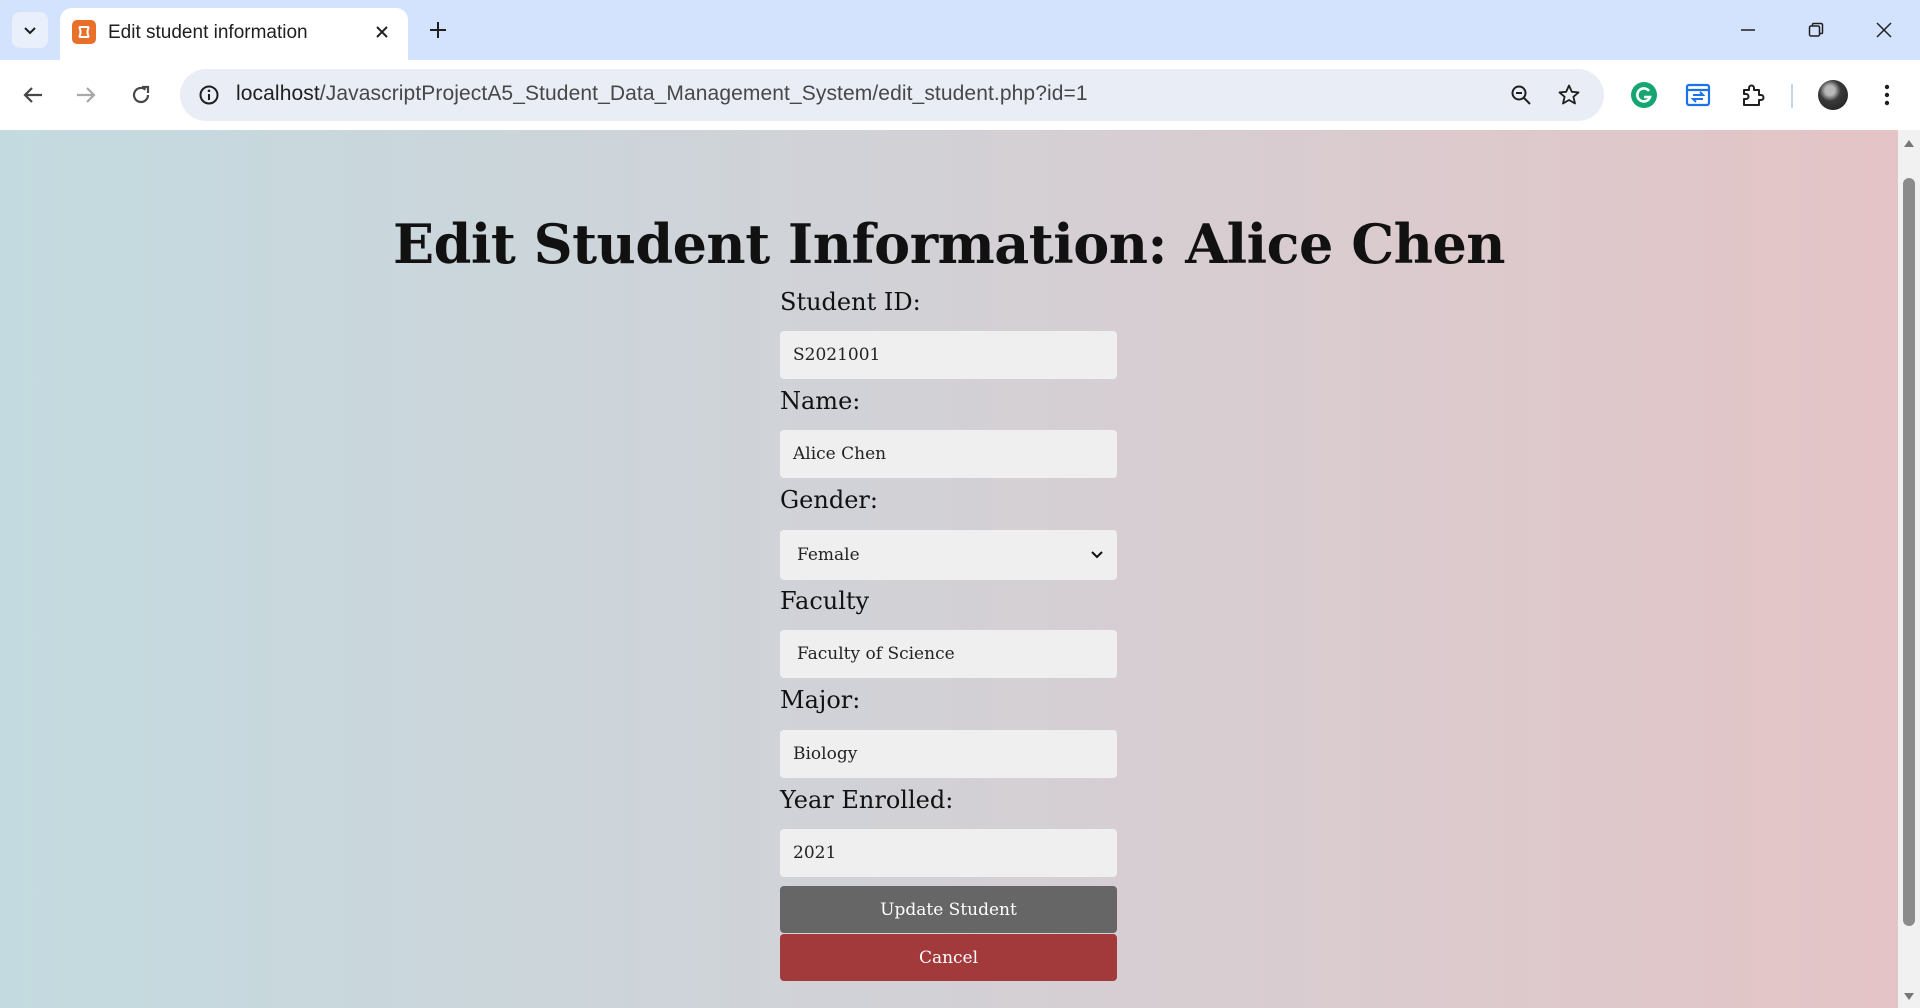  I want to click on tab-title: Edit student information, so click(208, 32).